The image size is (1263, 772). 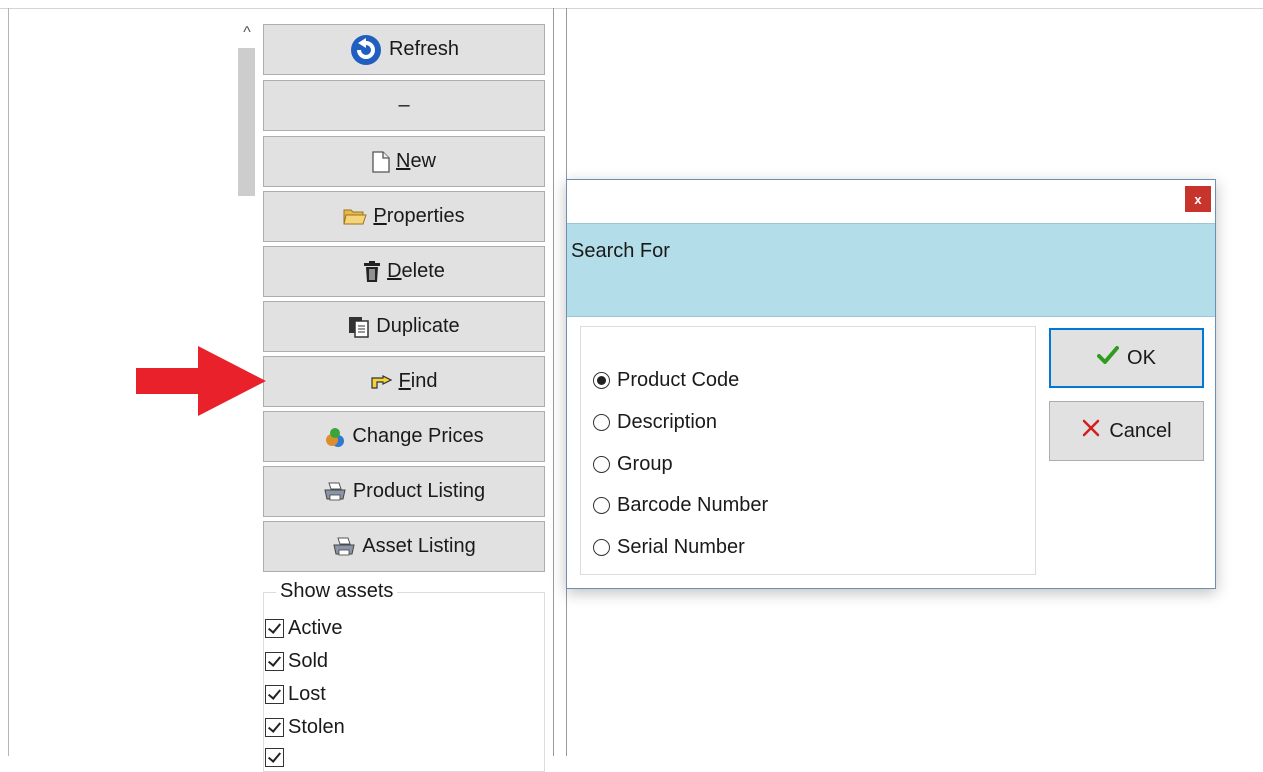 What do you see at coordinates (418, 436) in the screenshot?
I see `change-prices-label: Change Prices` at bounding box center [418, 436].